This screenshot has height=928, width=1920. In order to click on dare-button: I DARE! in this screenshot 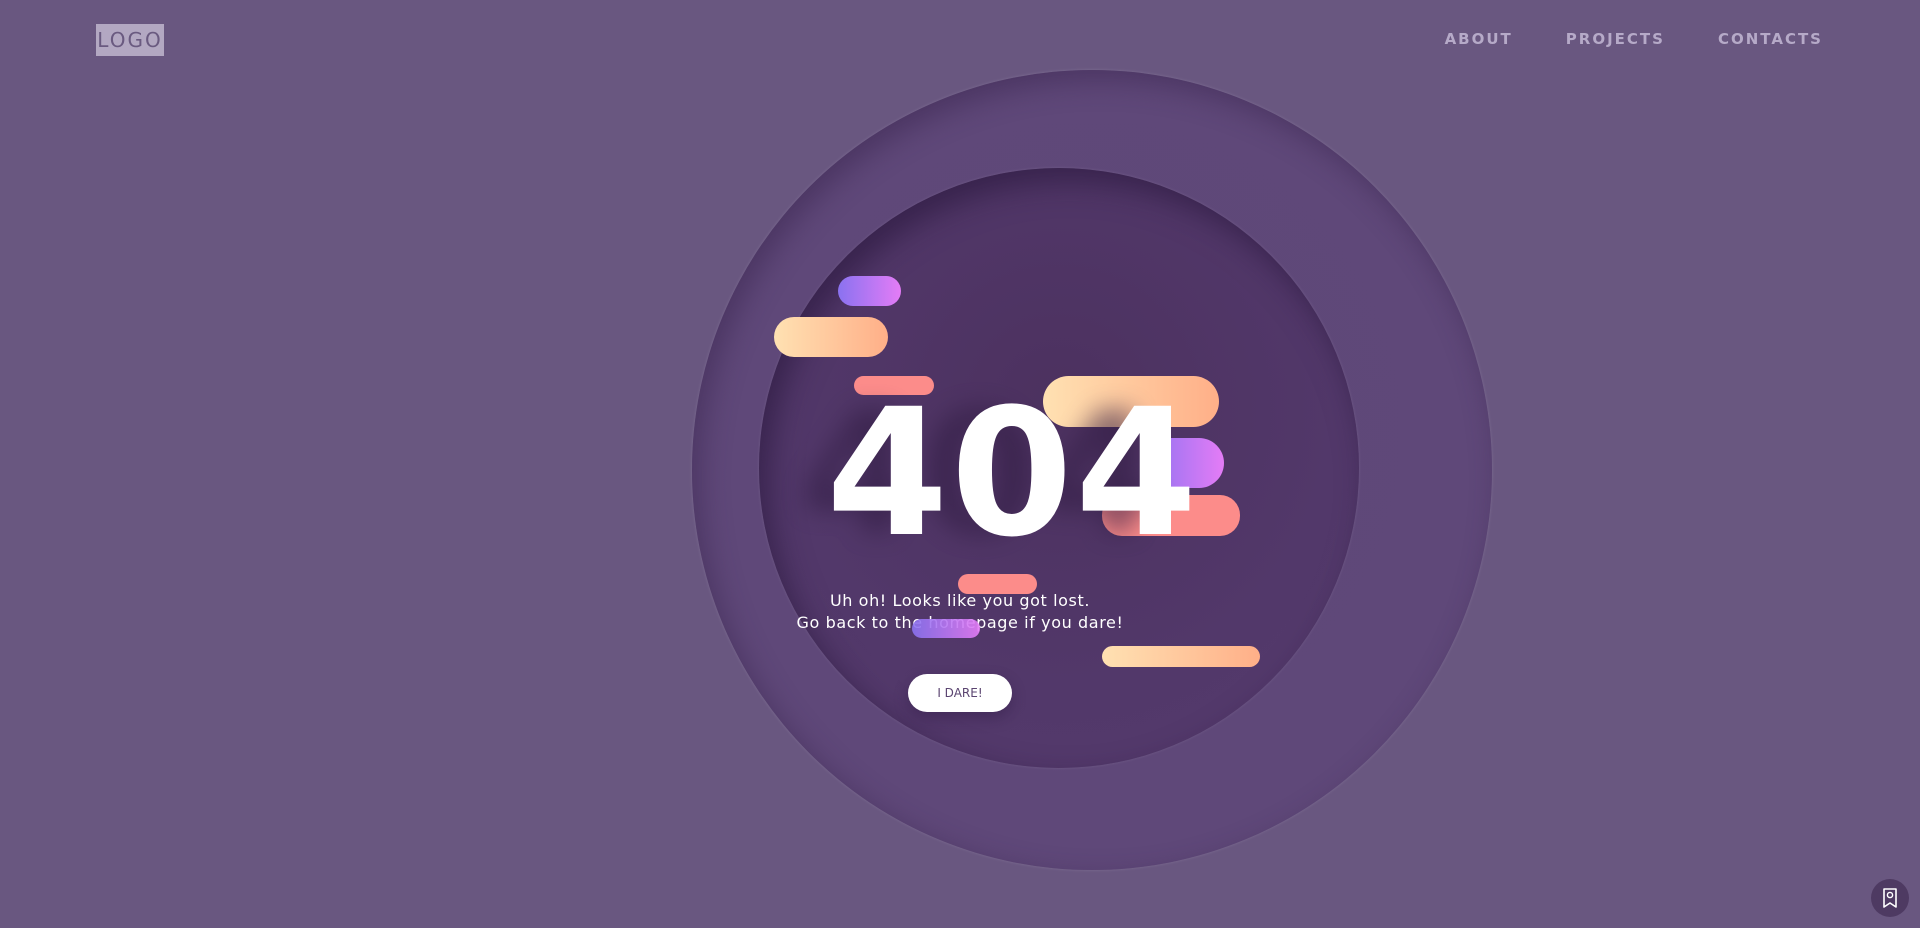, I will do `click(960, 693)`.